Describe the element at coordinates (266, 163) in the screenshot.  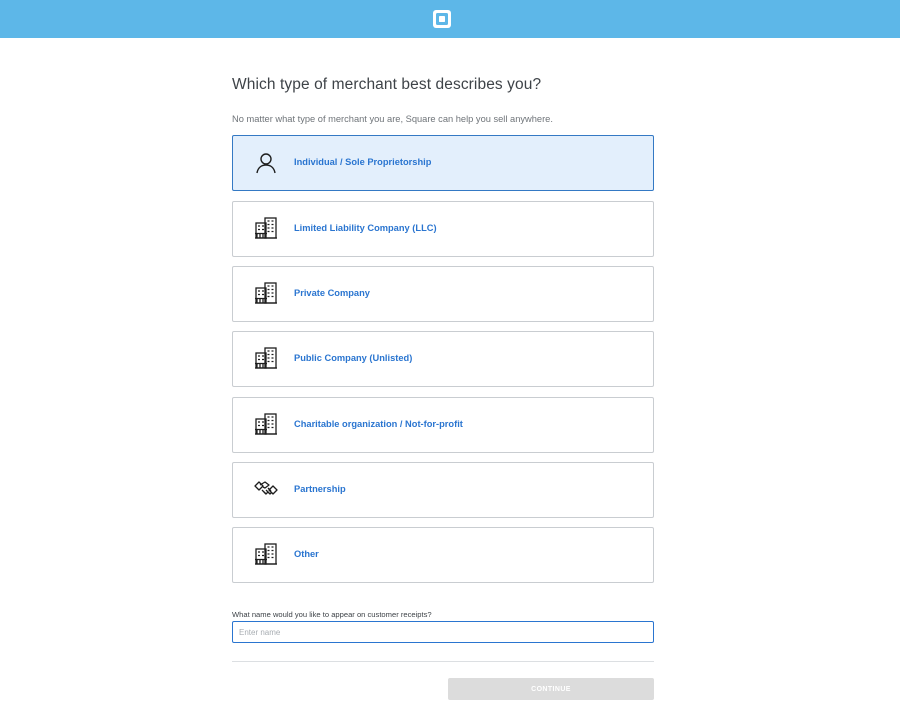
I see `person-icon` at that location.